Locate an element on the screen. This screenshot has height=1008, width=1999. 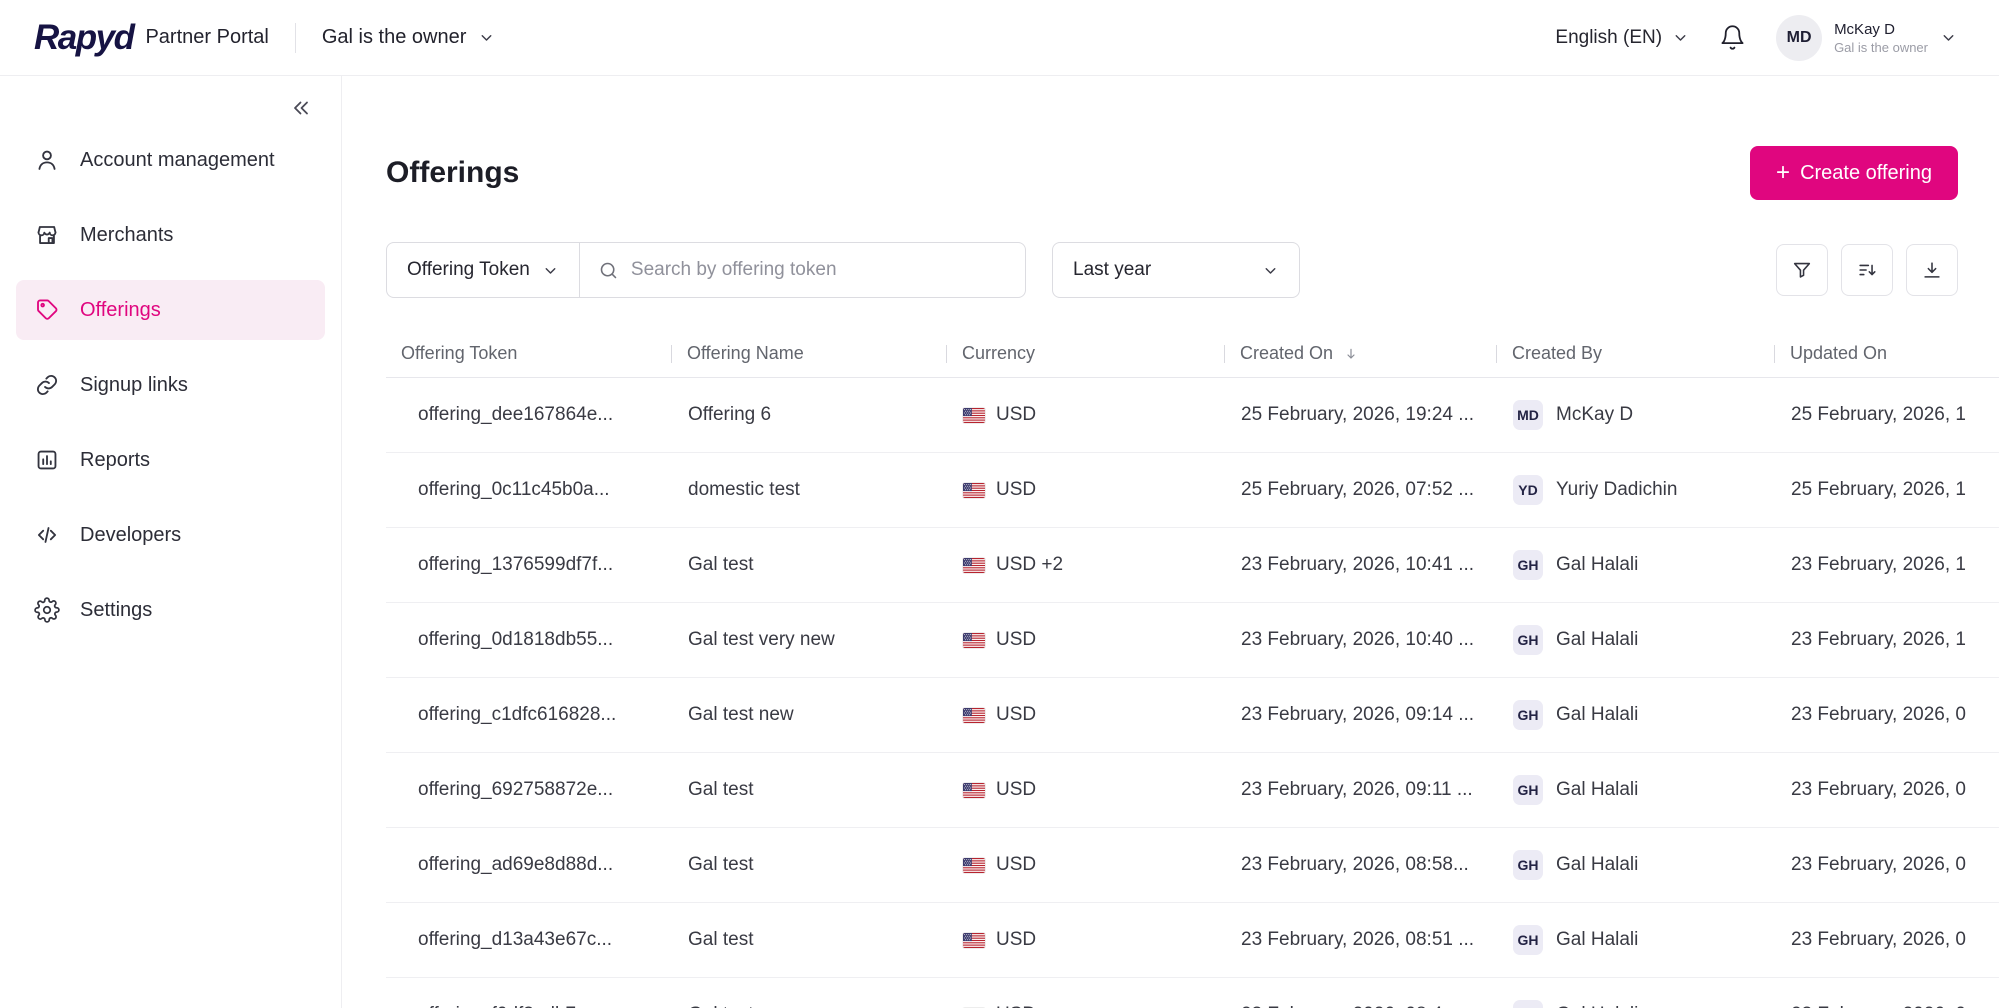
sidebar-item-reports: Reports is located at coordinates (170, 460).